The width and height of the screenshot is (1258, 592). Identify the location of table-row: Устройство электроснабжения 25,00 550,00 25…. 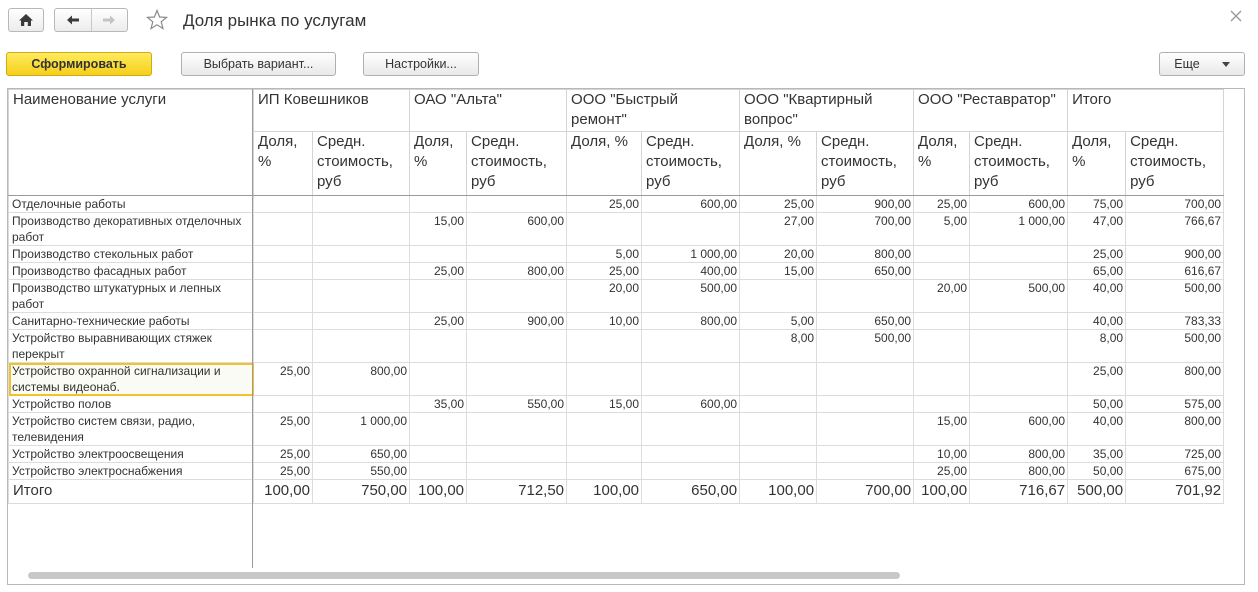
(616, 471).